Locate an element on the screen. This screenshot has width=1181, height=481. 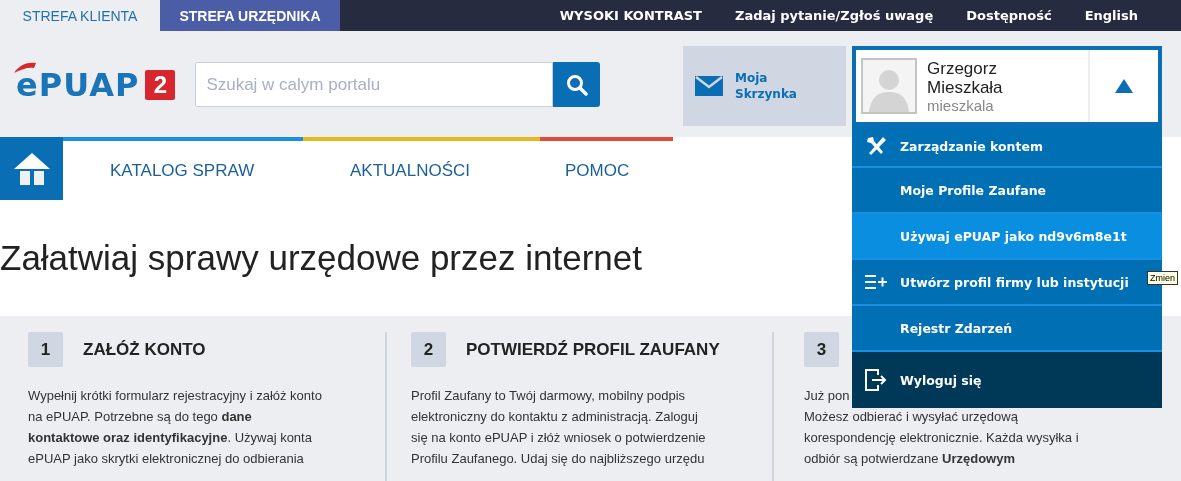
text-line: kontaktowe oraz identyfikacyjne. Używaj konta is located at coordinates (170, 438).